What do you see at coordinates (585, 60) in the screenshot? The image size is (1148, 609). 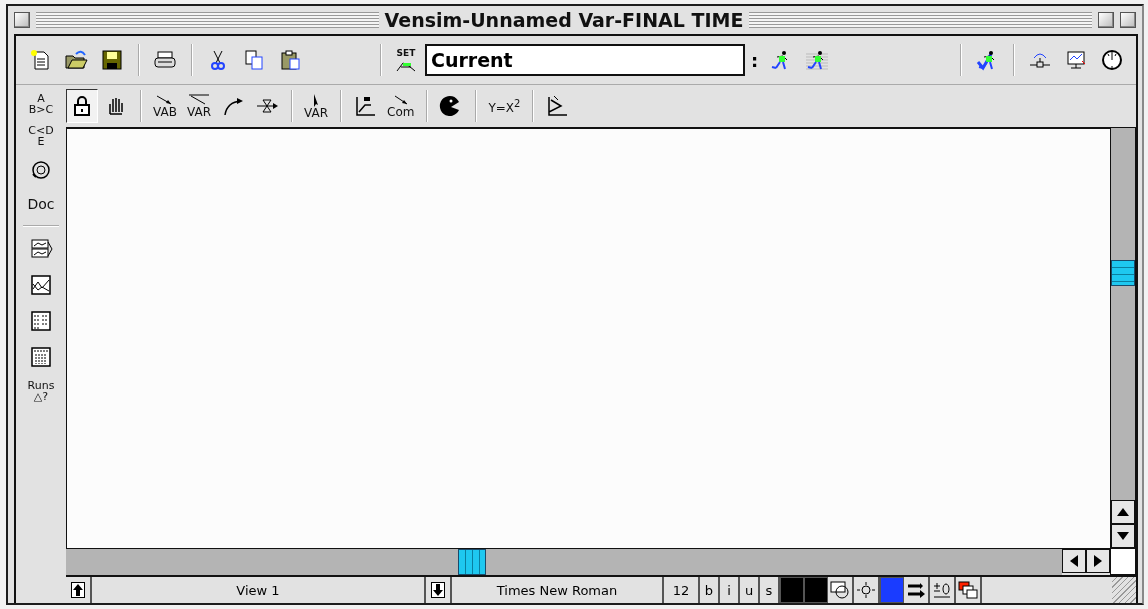 I see `run-name-field: Current` at bounding box center [585, 60].